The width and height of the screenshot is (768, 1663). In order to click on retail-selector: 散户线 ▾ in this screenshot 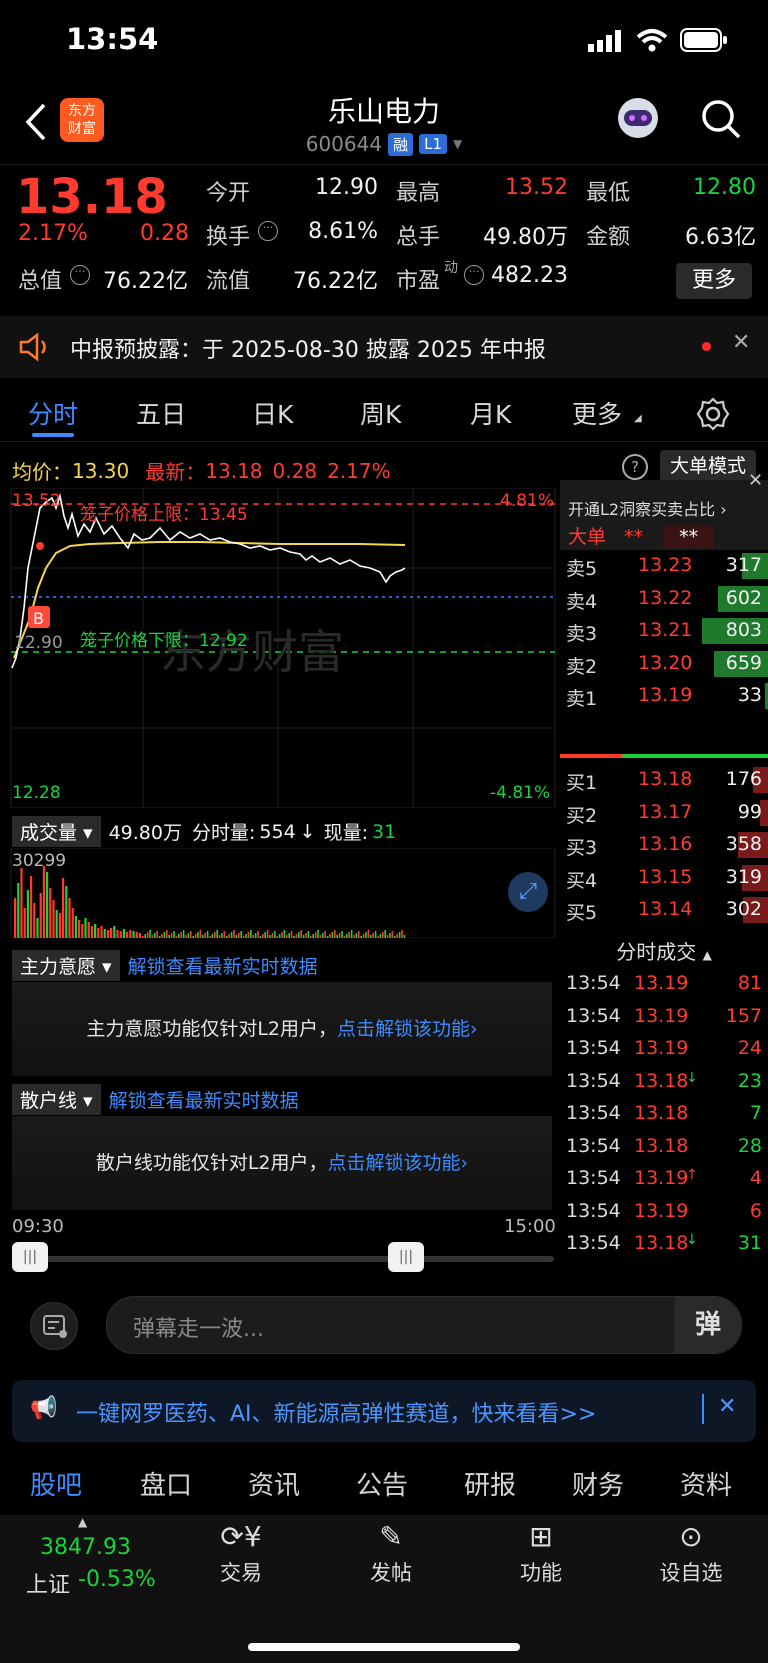, I will do `click(56, 1099)`.